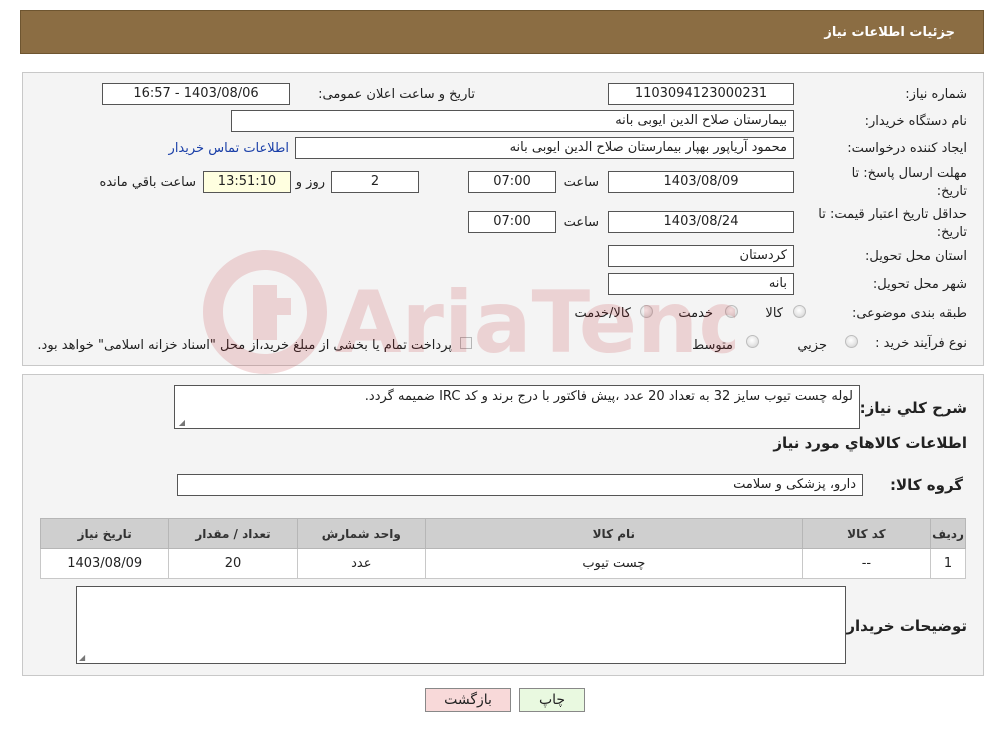 This screenshot has height=733, width=985. What do you see at coordinates (909, 313) in the screenshot?
I see `category-label: طبقه بندی موضوعی:` at bounding box center [909, 313].